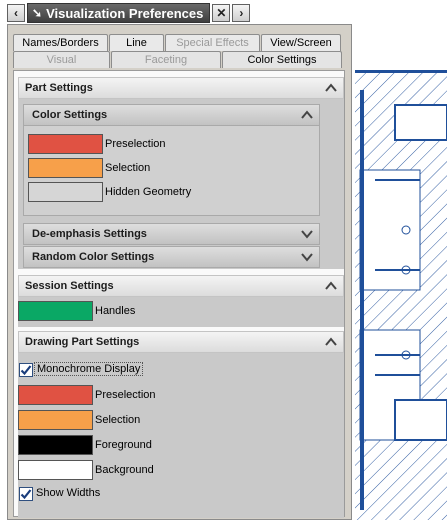 This screenshot has height=520, width=447. Describe the element at coordinates (59, 88) in the screenshot. I see `part-settings-title: Part Settings` at that location.